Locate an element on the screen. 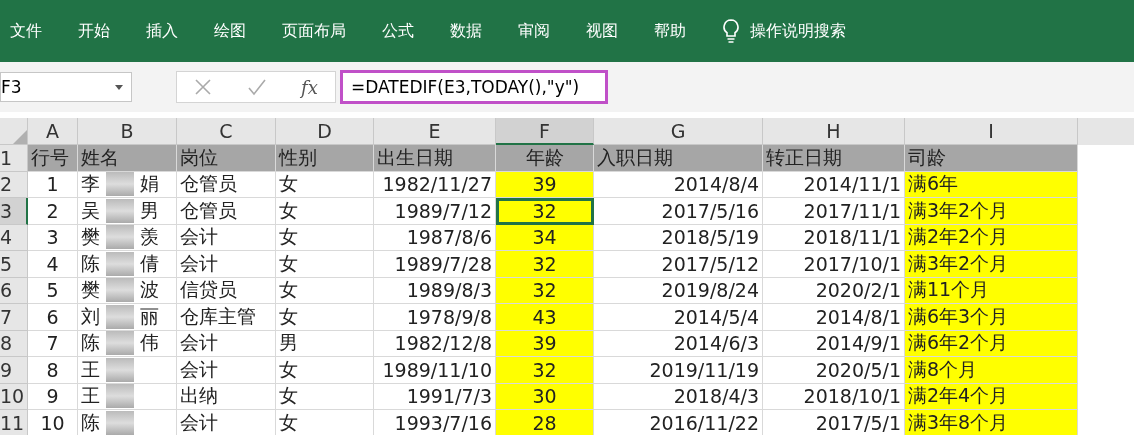 The height and width of the screenshot is (435, 1134). table-cell: 2014/6/3 is located at coordinates (678, 343).